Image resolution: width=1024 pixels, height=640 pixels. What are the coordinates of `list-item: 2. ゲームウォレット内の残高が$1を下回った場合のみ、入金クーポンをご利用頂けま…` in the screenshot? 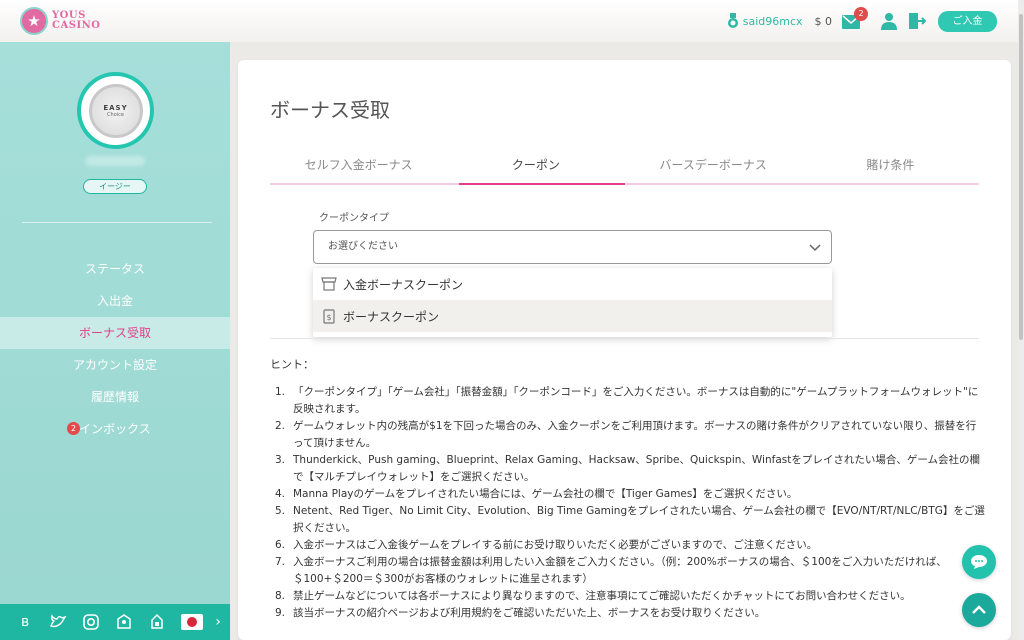 It's located at (630, 435).